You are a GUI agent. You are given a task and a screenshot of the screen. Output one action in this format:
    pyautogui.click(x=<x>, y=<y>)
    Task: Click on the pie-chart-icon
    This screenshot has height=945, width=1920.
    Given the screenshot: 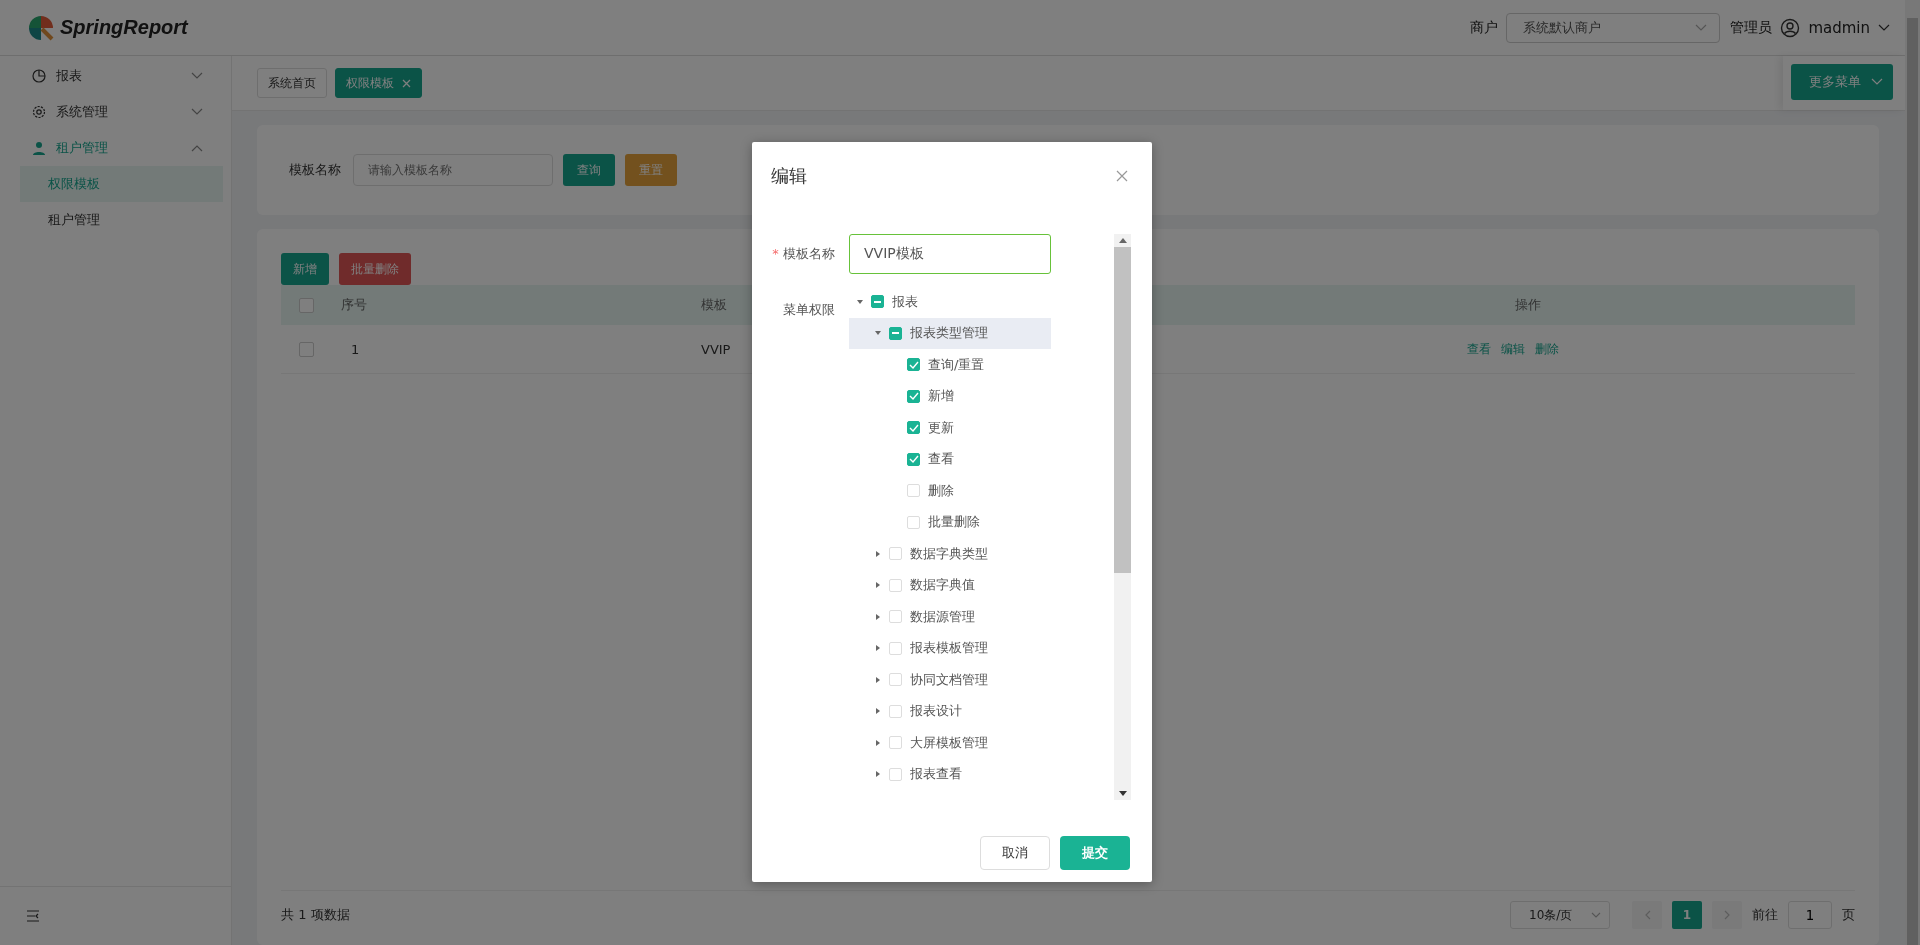 What is the action you would take?
    pyautogui.click(x=39, y=76)
    